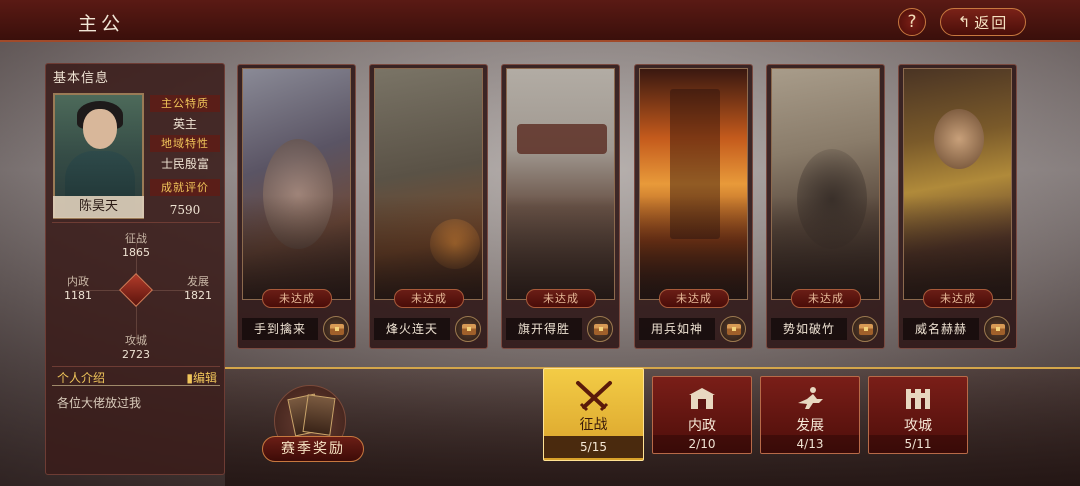 Image resolution: width=1080 pixels, height=486 pixels. What do you see at coordinates (313, 449) in the screenshot?
I see `season-reward-button: 赛季奖励` at bounding box center [313, 449].